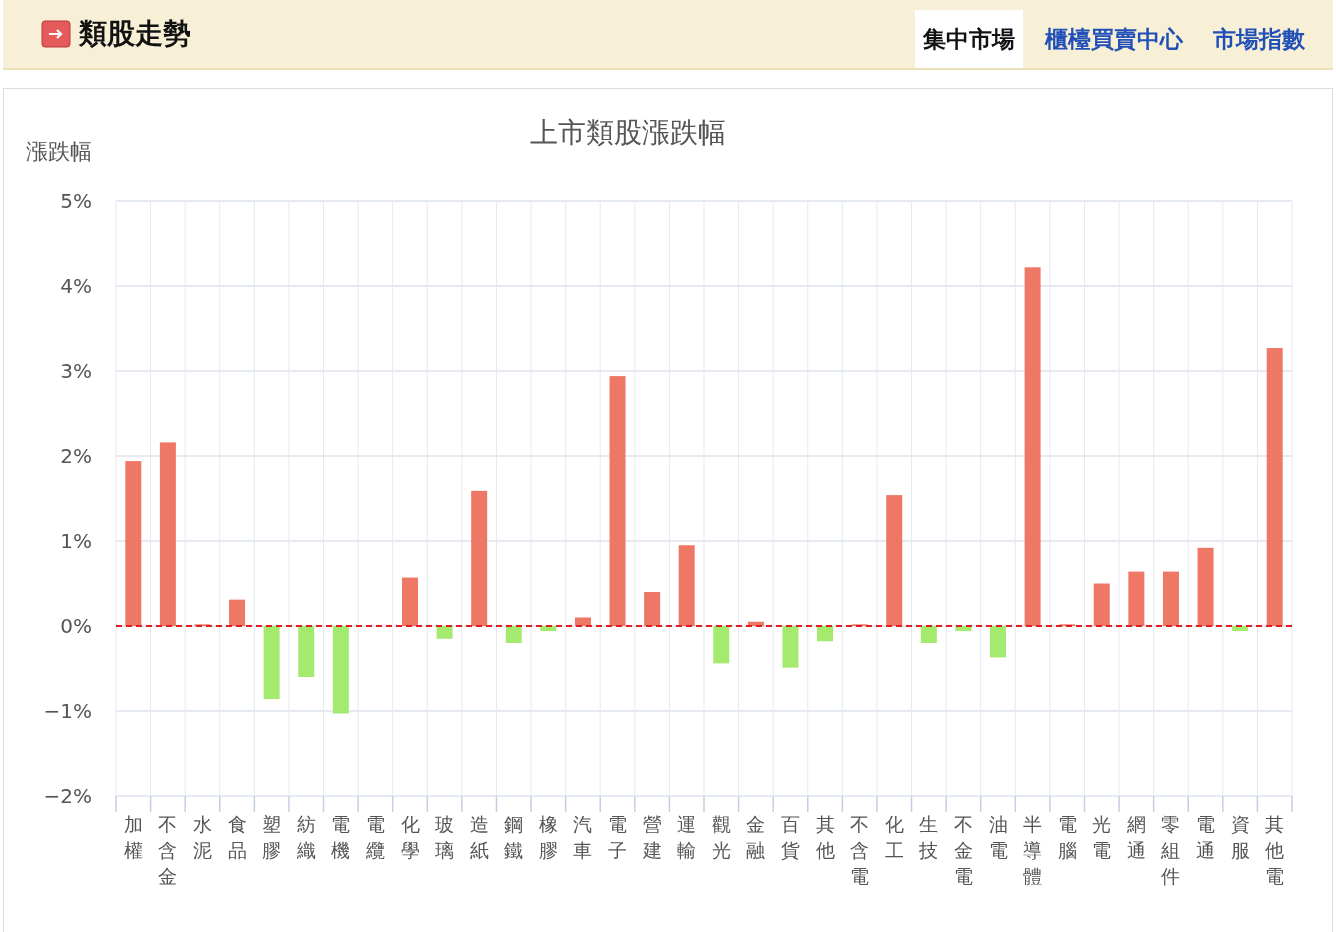  Describe the element at coordinates (76, 626) in the screenshot. I see `y-tick-label: 0%` at that location.